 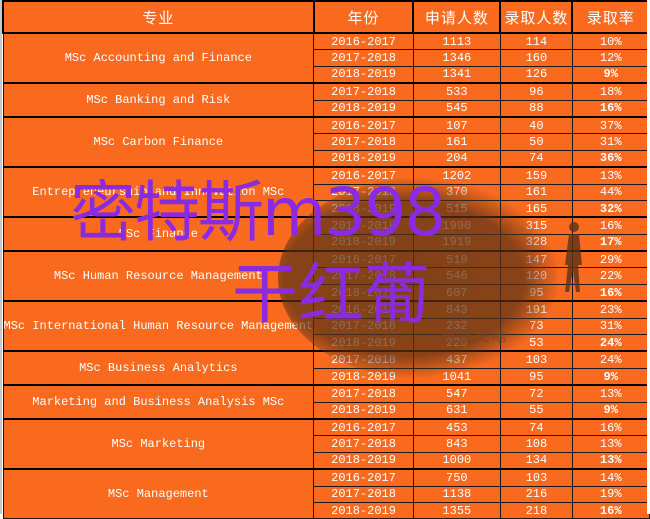 I want to click on admitted-cell: 315, so click(x=536, y=225).